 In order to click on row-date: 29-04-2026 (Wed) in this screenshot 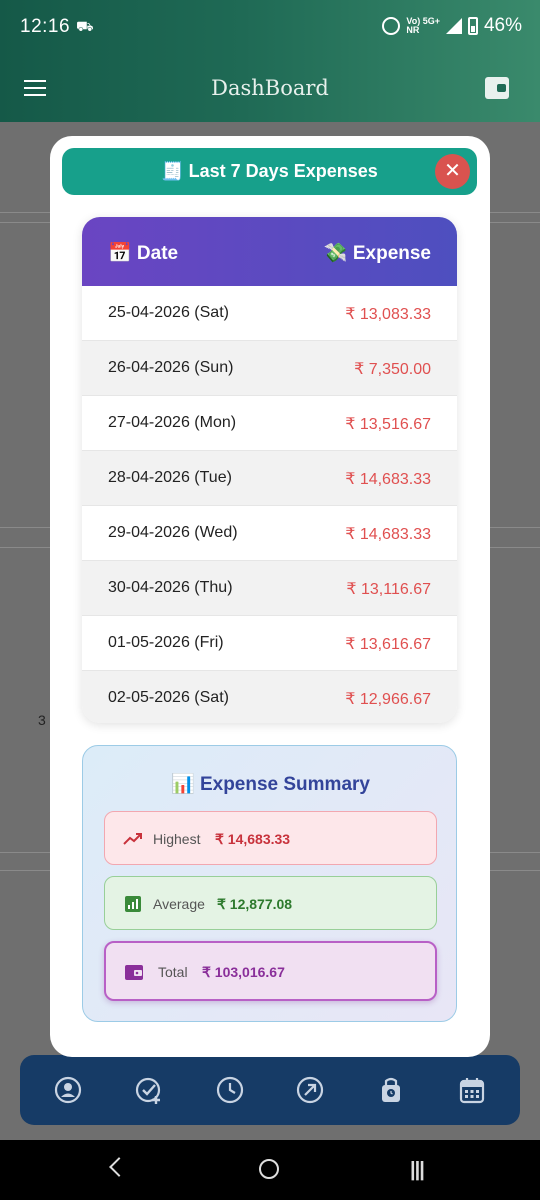, I will do `click(173, 532)`.